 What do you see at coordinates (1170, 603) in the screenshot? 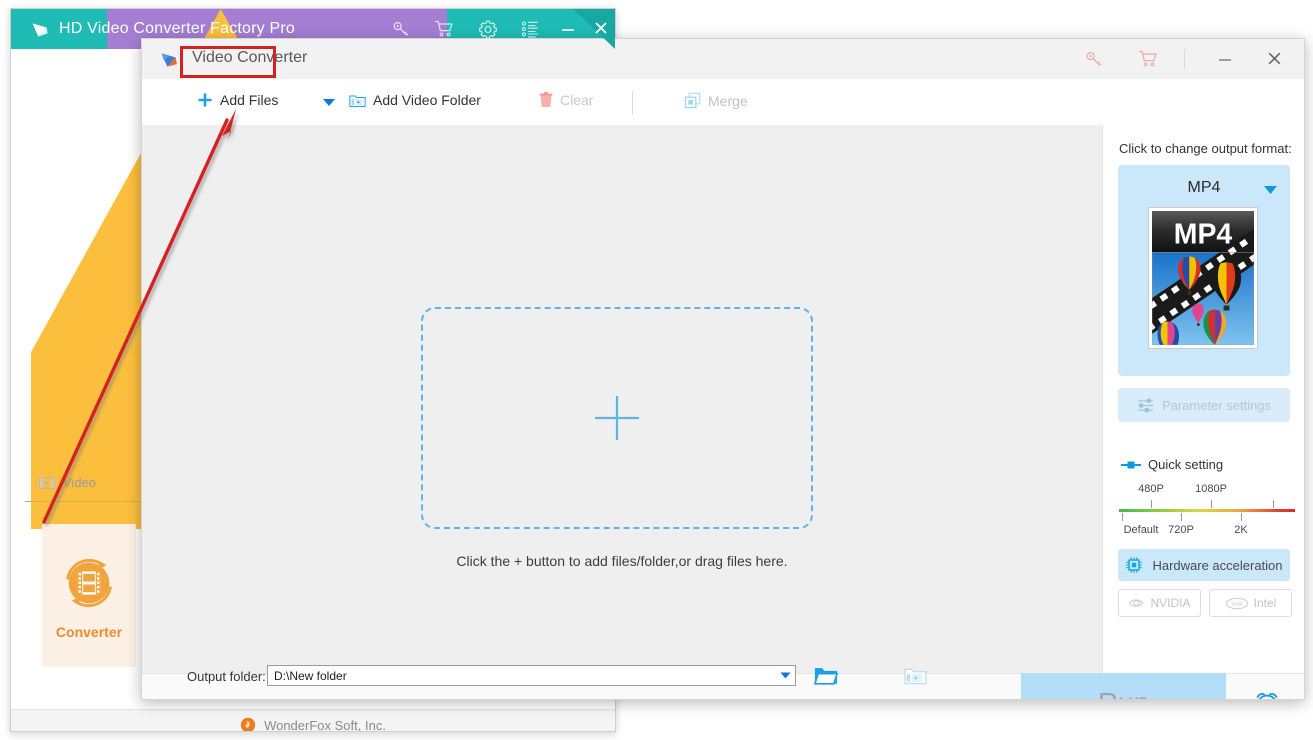
I see `gpu-button-nvidia-label: NVIDIA` at bounding box center [1170, 603].